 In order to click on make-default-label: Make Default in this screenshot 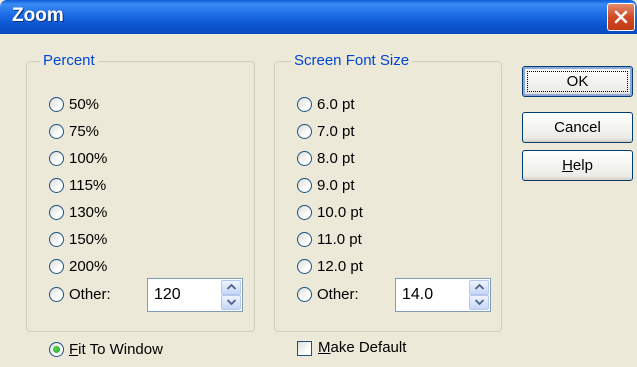, I will do `click(362, 347)`.